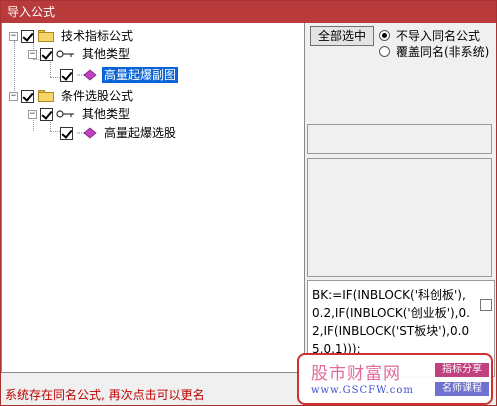 The image size is (497, 406). What do you see at coordinates (356, 374) in the screenshot?
I see `watermark-title: 股市财富网` at bounding box center [356, 374].